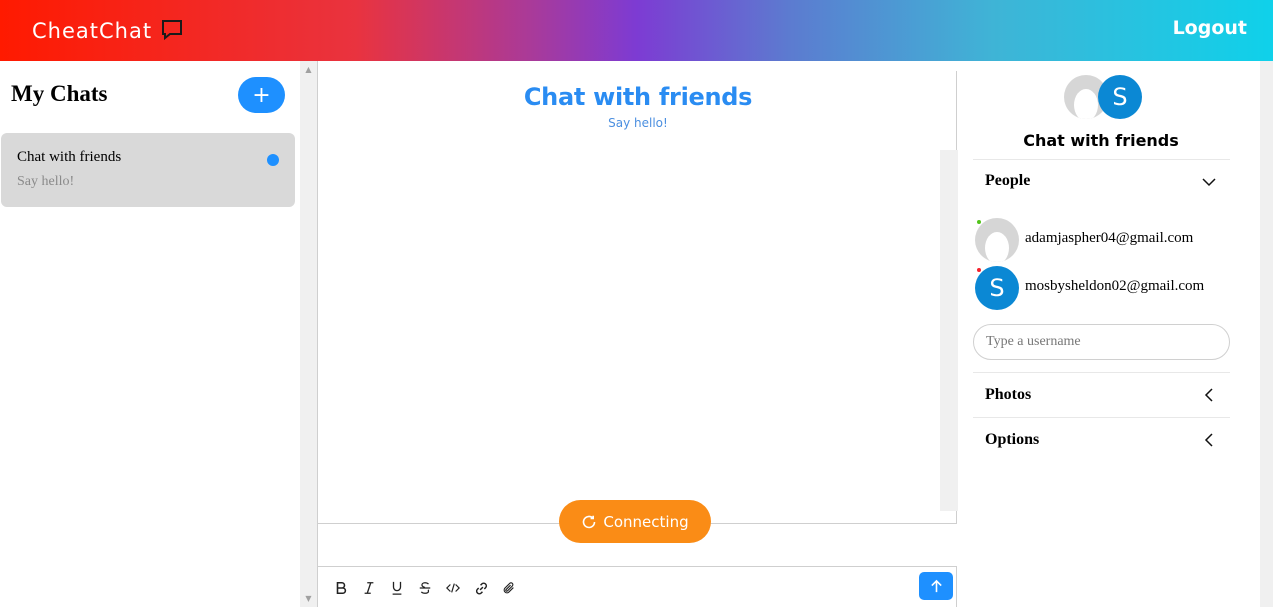 The height and width of the screenshot is (607, 1273). What do you see at coordinates (949, 66) in the screenshot?
I see `center-top-gap` at bounding box center [949, 66].